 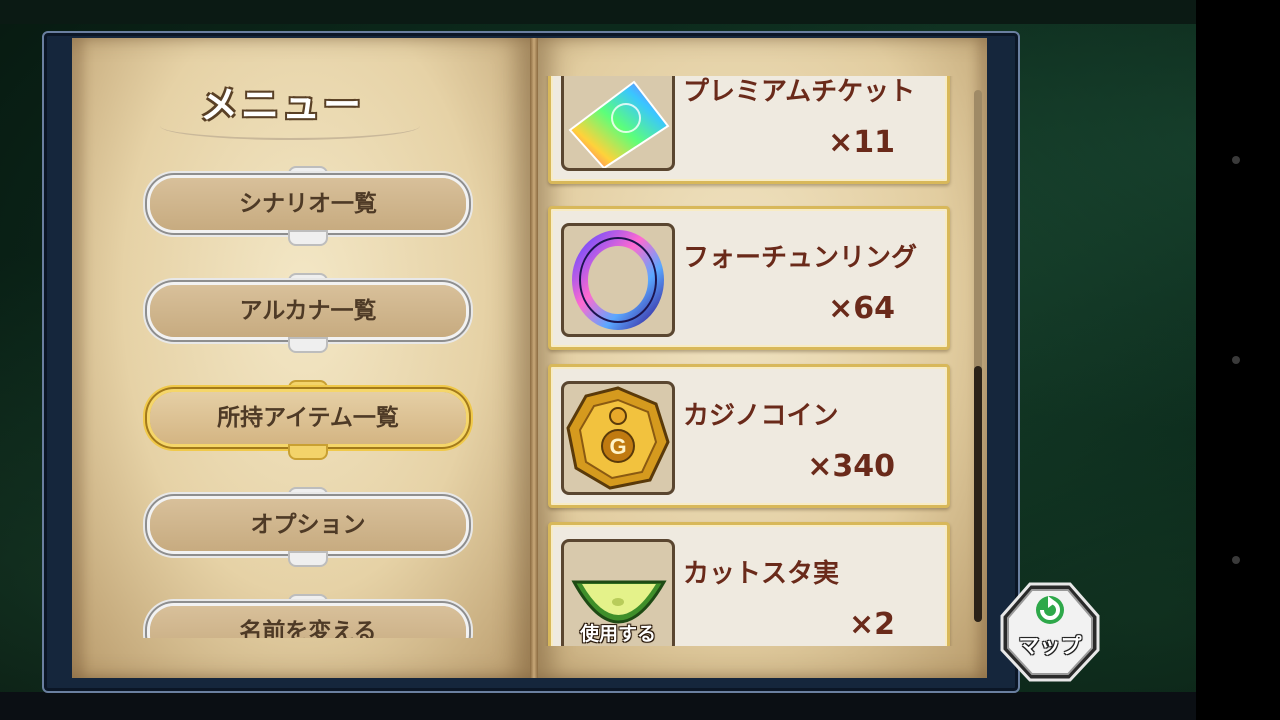 What do you see at coordinates (618, 280) in the screenshot?
I see `fortune-ring-icon` at bounding box center [618, 280].